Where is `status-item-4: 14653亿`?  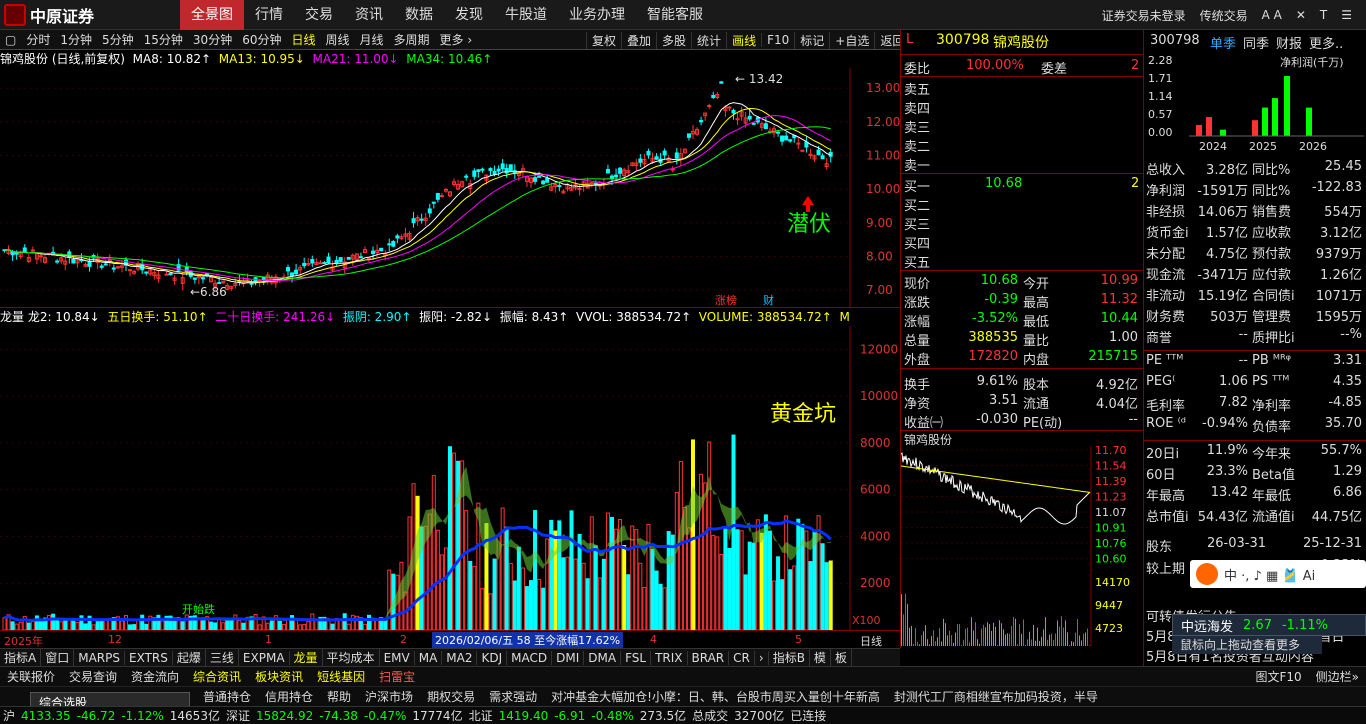 status-item-4: 14653亿 is located at coordinates (194, 716).